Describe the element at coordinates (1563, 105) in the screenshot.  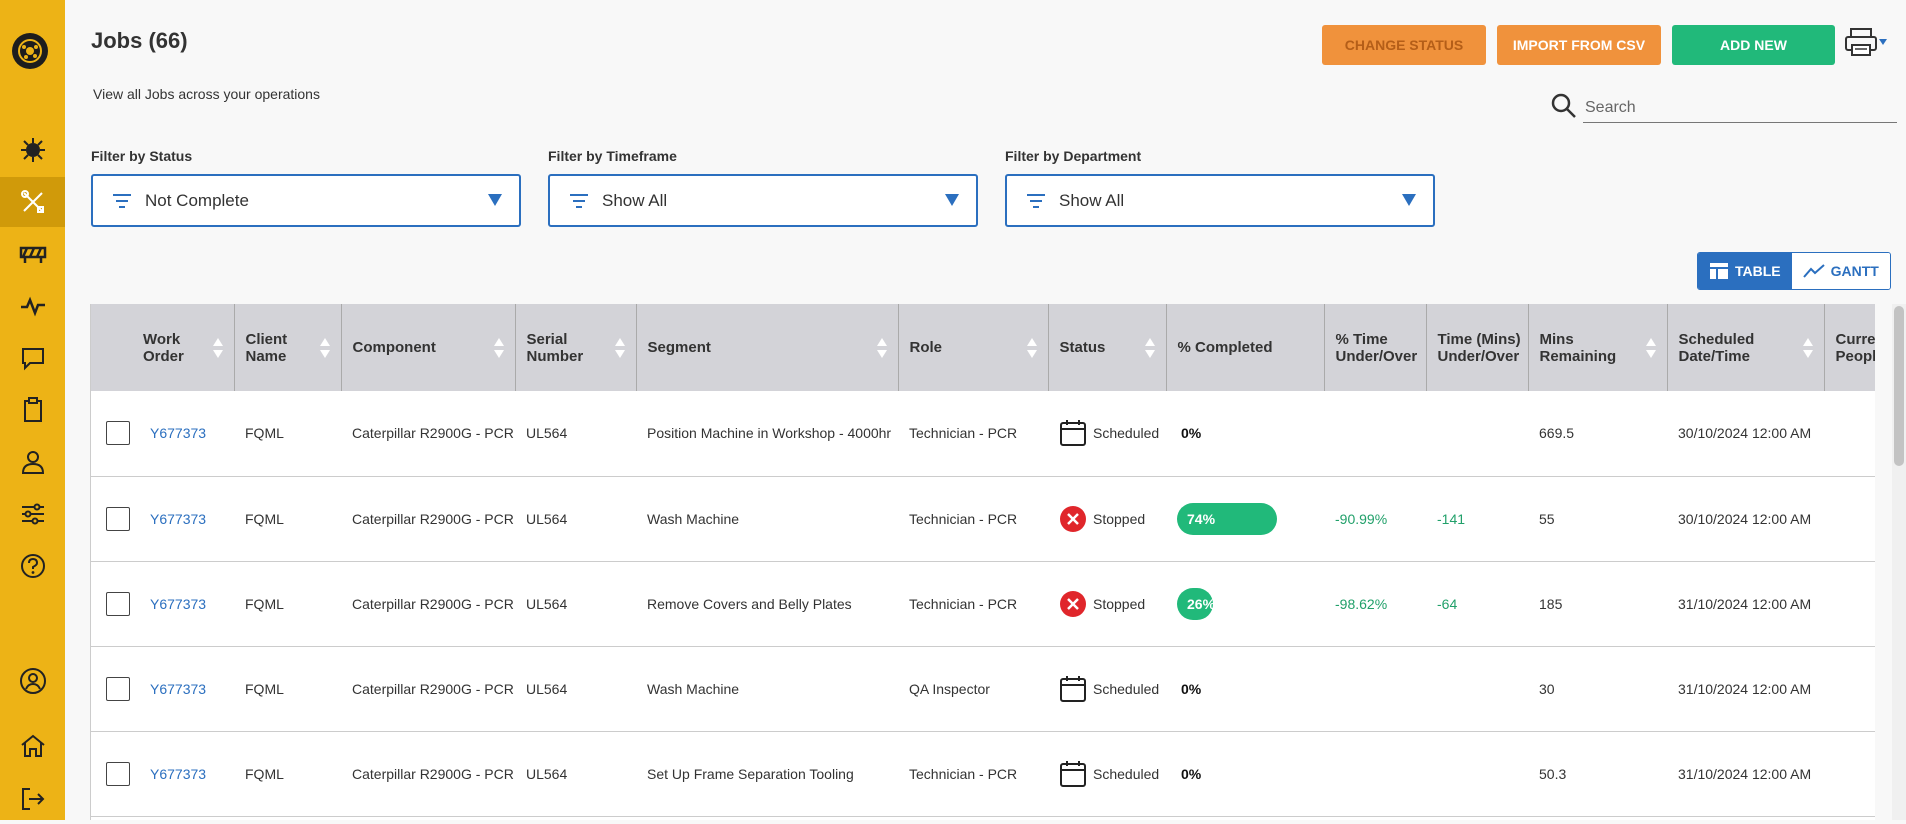
I see `search-icon` at that location.